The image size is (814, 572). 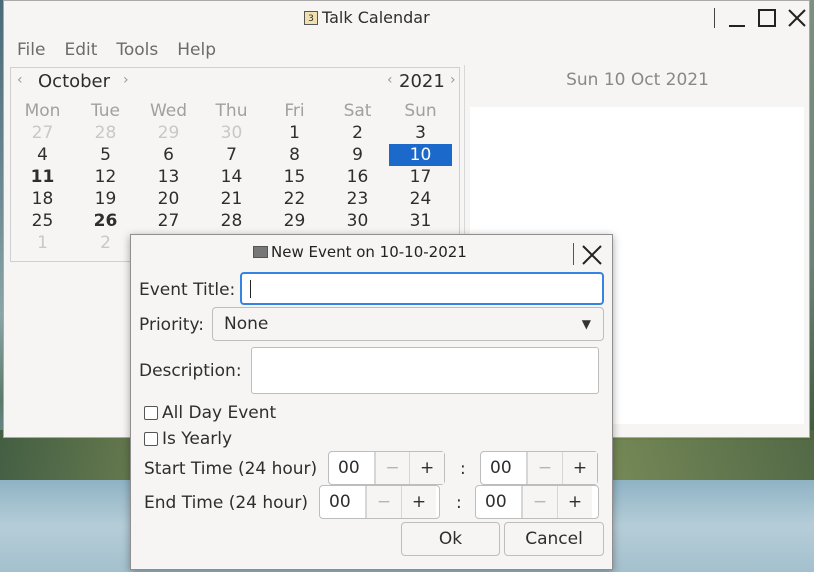 I want to click on yearly-checkbox: Is Yearly, so click(x=188, y=439).